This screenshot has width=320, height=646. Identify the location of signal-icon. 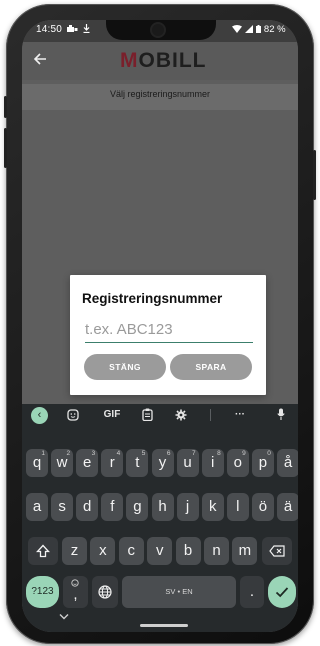
(248, 29).